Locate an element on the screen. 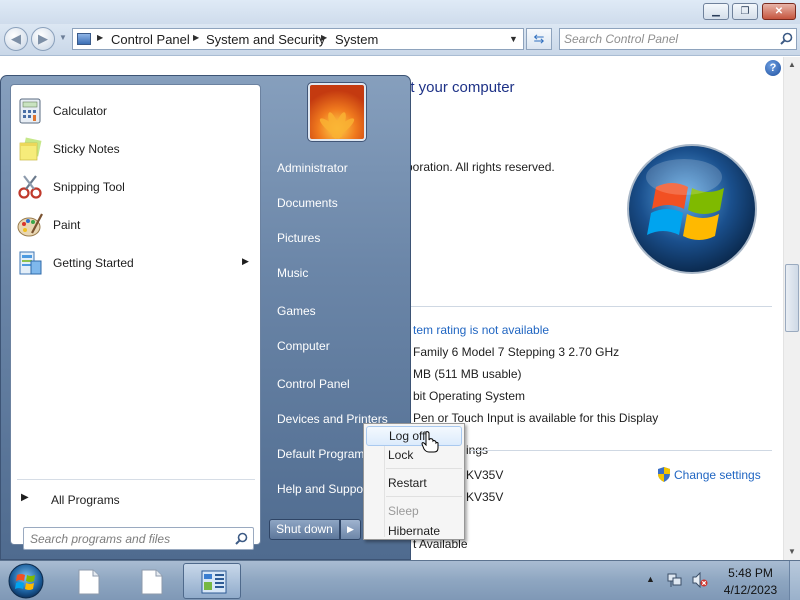 Image resolution: width=800 pixels, height=600 pixels. forward-arrow-icon: ▶ is located at coordinates (43, 38).